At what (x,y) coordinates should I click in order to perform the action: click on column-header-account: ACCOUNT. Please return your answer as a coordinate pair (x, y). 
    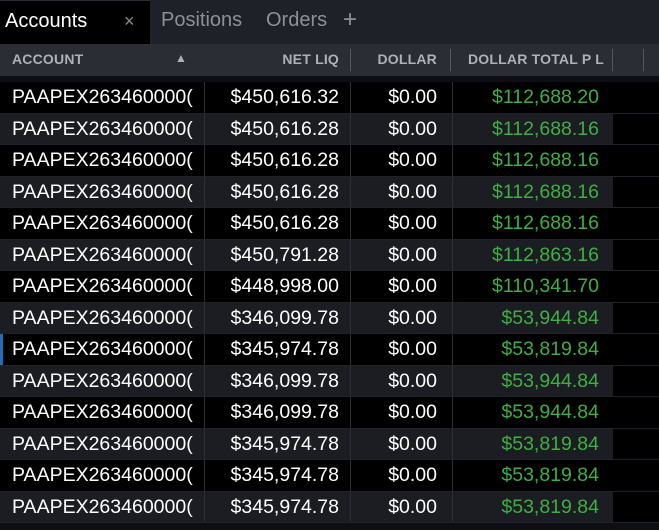
    Looking at the image, I should click on (47, 59).